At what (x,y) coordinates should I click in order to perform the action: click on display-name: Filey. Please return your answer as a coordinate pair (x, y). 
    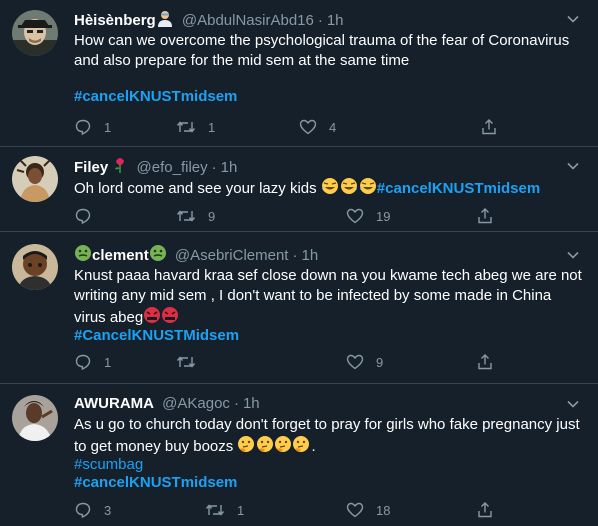
    Looking at the image, I should click on (91, 167).